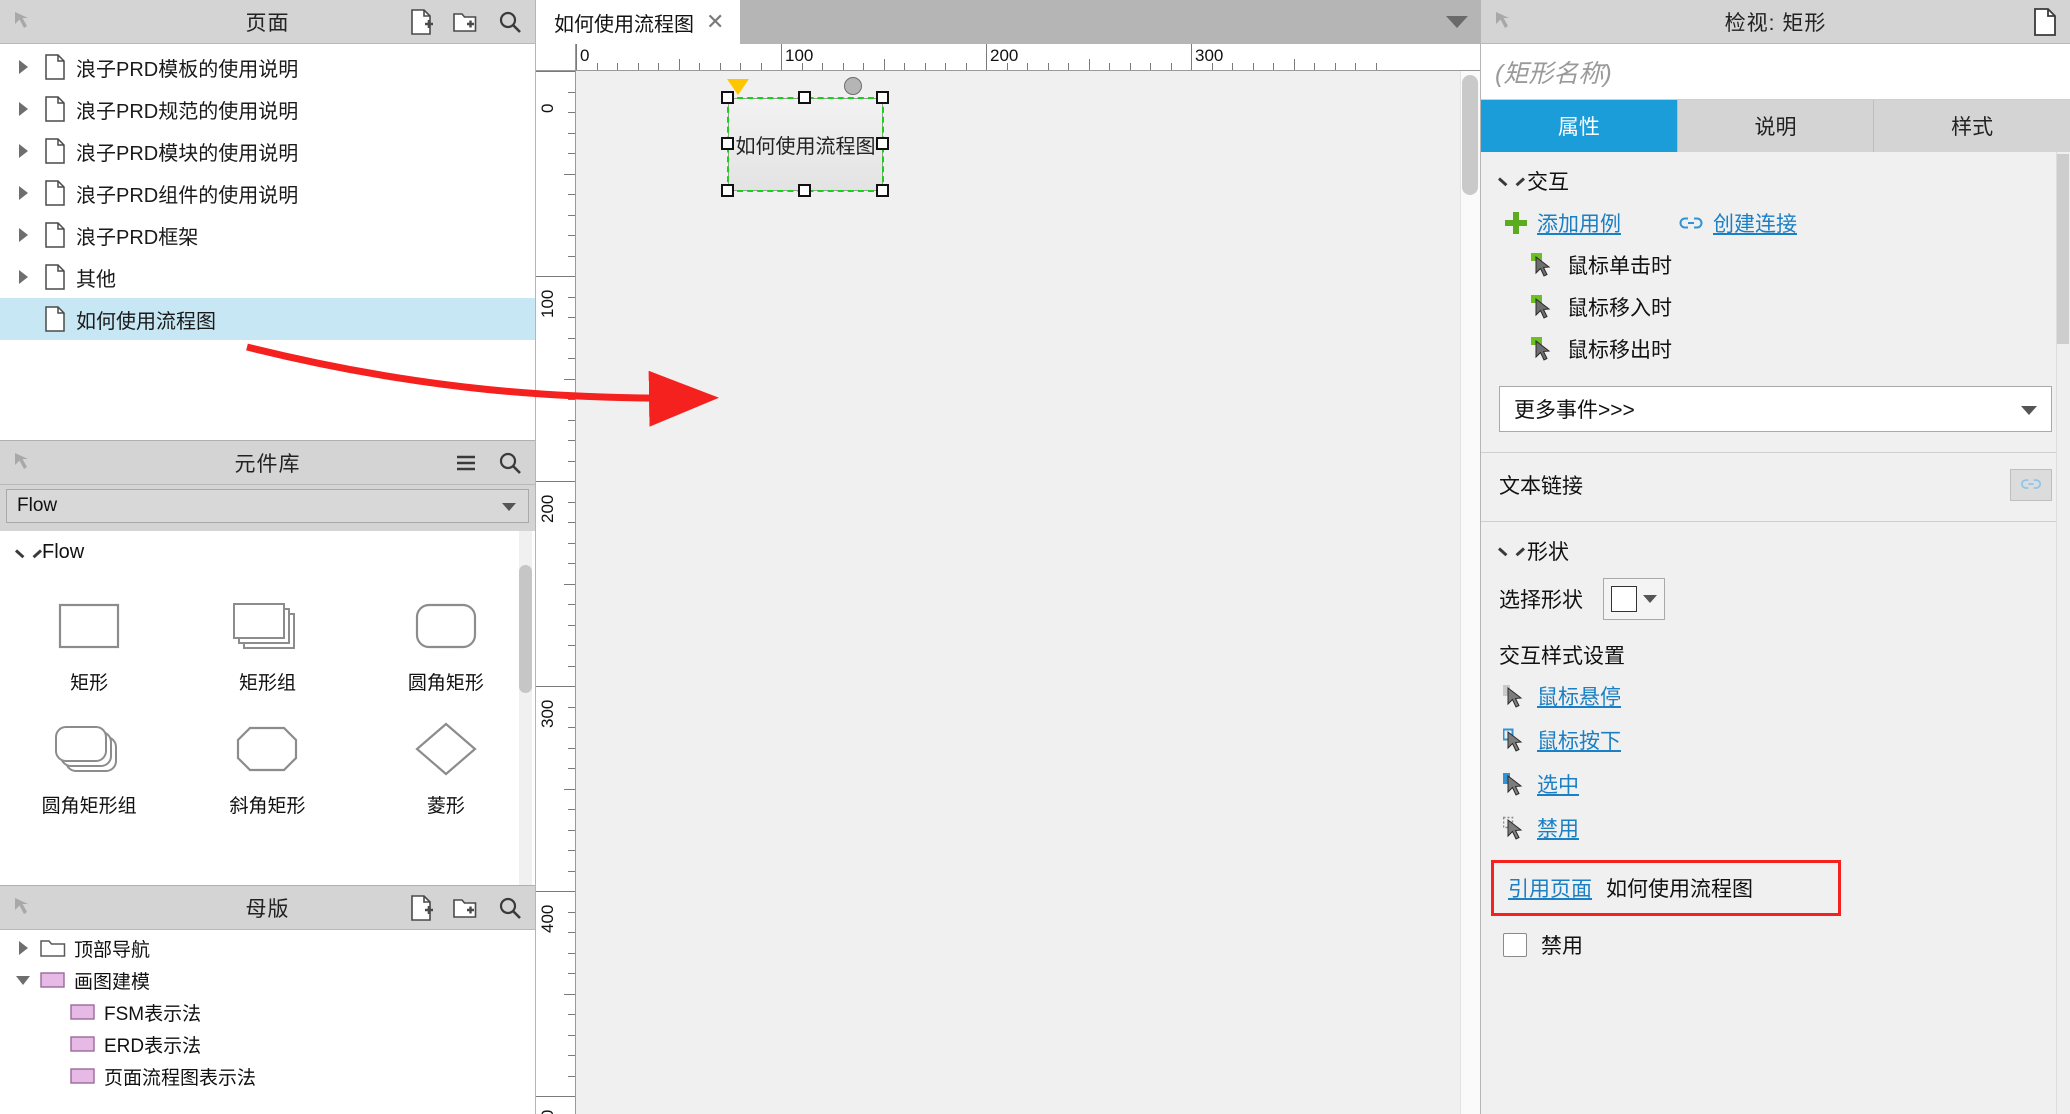 The image size is (2070, 1114). What do you see at coordinates (267, 760) in the screenshot?
I see `library-shape-item: 斜角矩形` at bounding box center [267, 760].